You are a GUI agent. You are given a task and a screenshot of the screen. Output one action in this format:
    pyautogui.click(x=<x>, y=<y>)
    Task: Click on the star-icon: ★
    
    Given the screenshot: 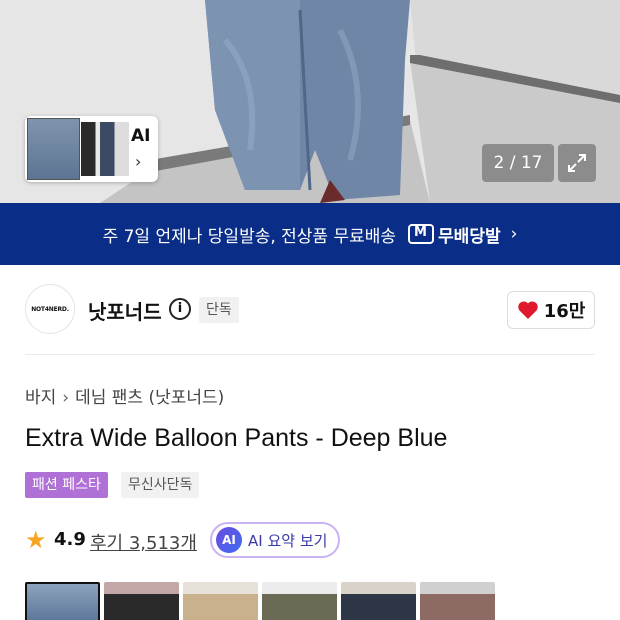 What is the action you would take?
    pyautogui.click(x=36, y=540)
    